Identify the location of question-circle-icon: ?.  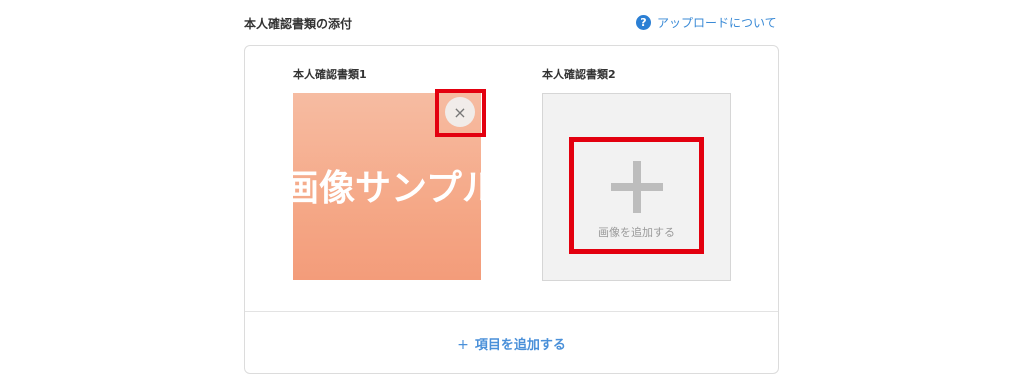
(643, 22).